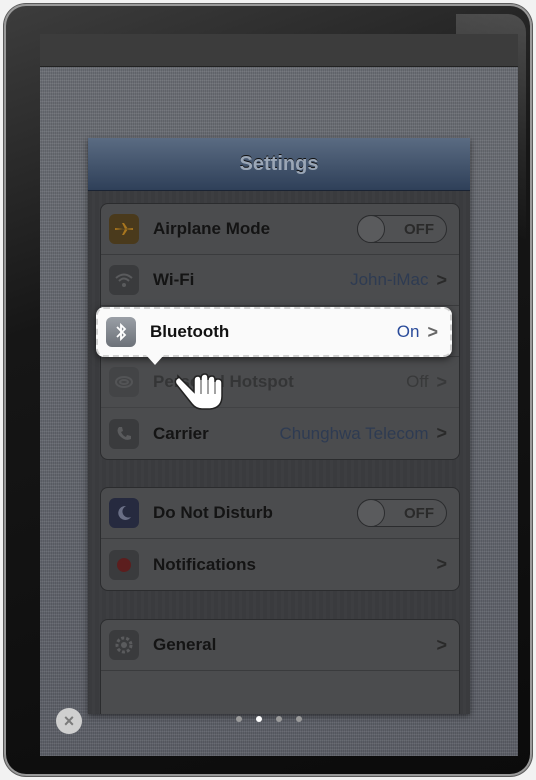  What do you see at coordinates (121, 332) in the screenshot?
I see `bluetooth-icon` at bounding box center [121, 332].